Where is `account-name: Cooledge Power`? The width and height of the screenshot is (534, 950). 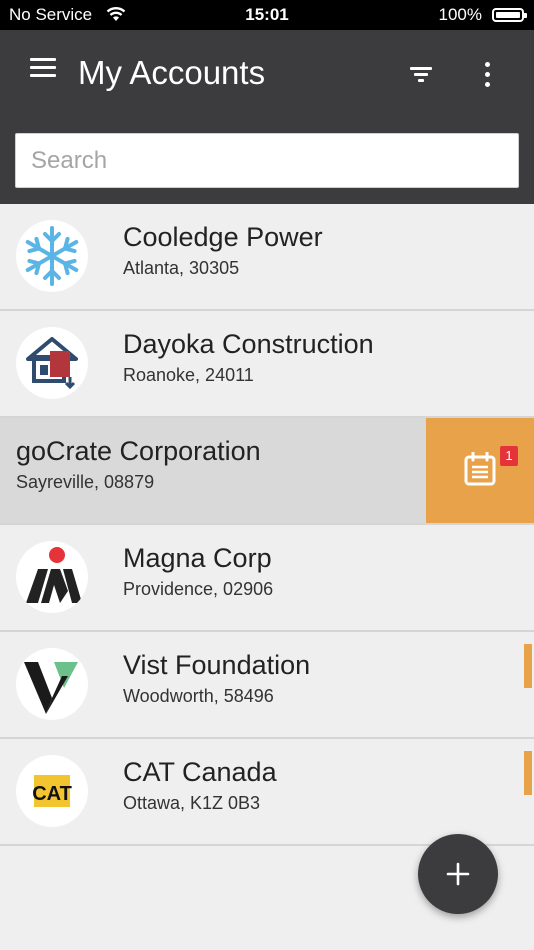 account-name: Cooledge Power is located at coordinates (223, 237).